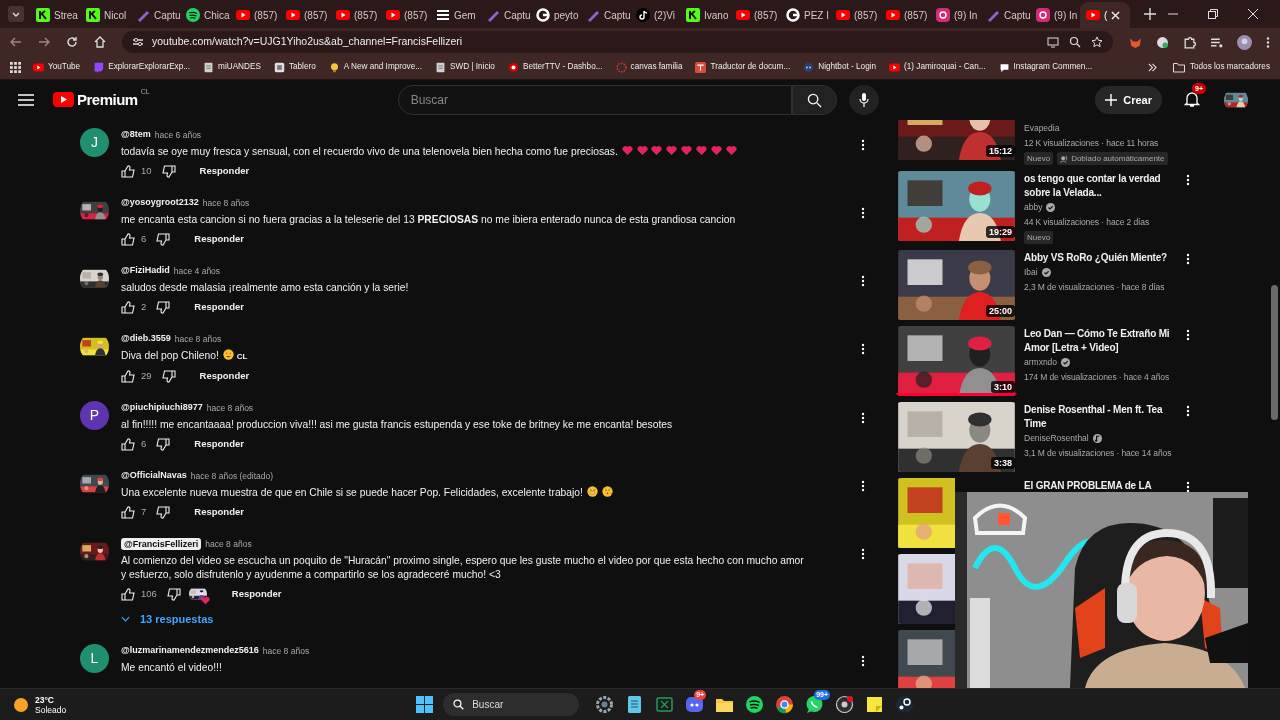 This screenshot has height=720, width=1280. Describe the element at coordinates (1162, 42) in the screenshot. I see `extension-icon` at that location.